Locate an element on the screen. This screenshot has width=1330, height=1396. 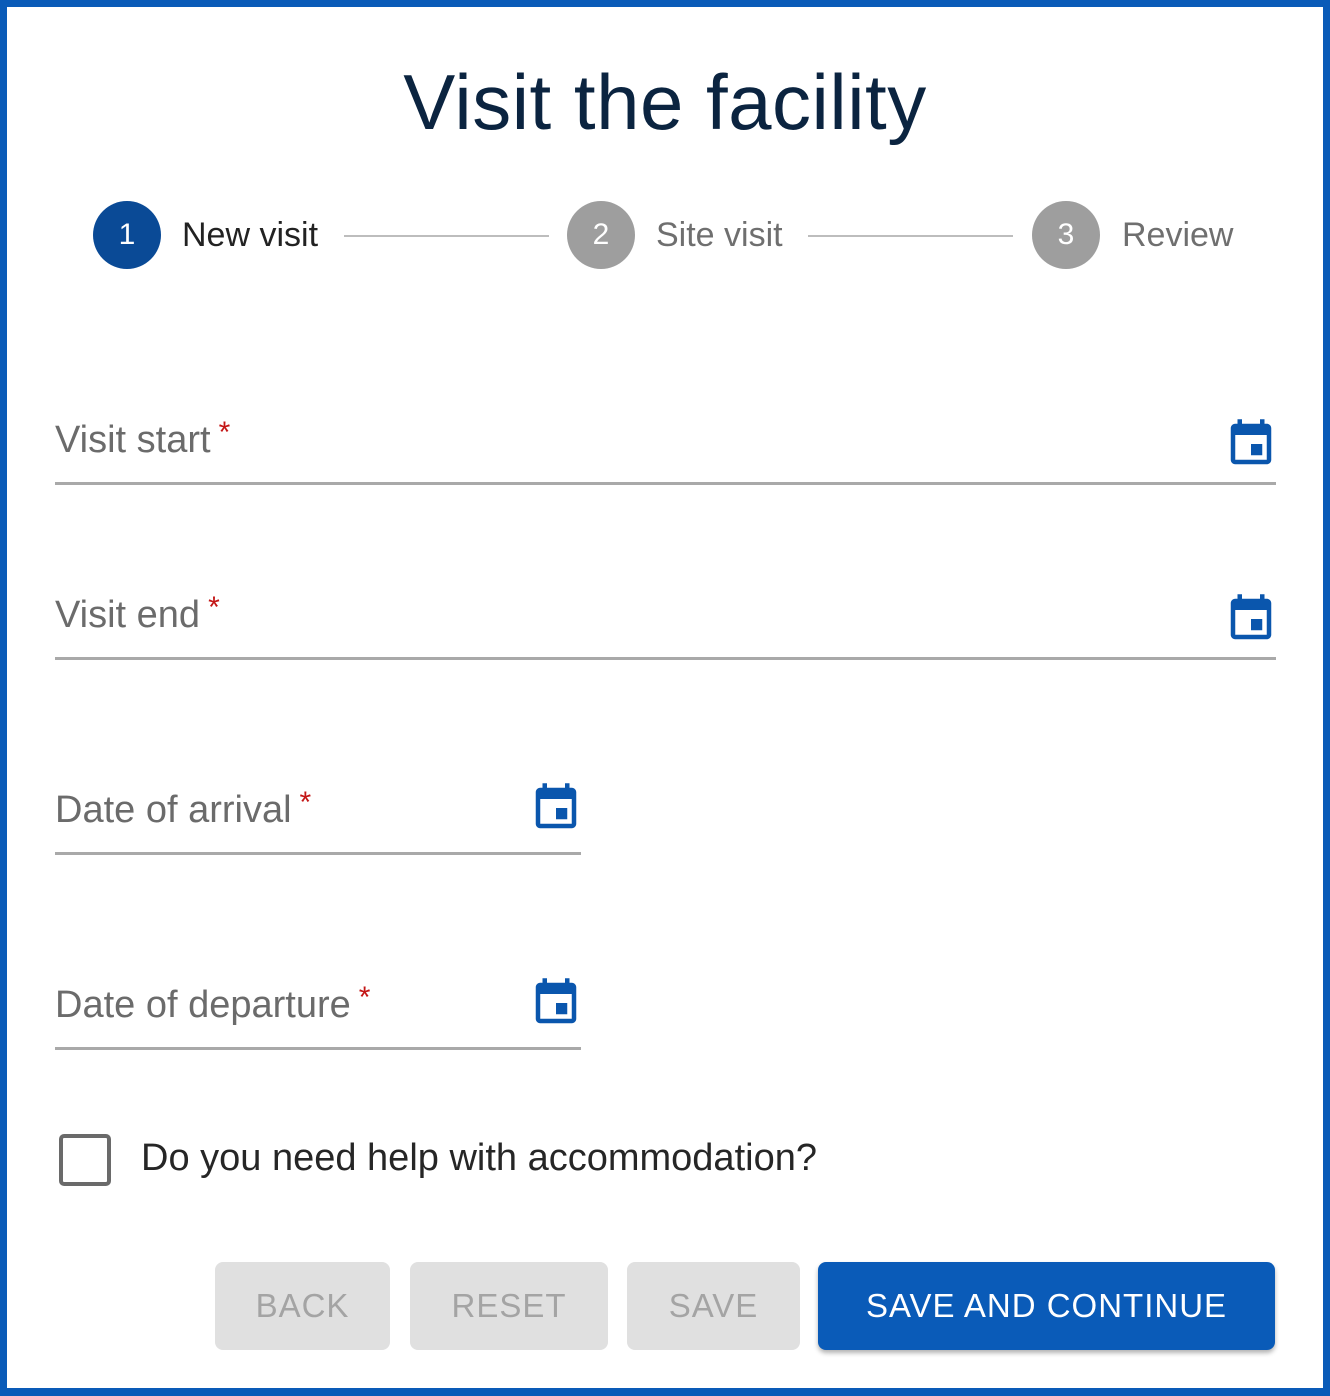
date-of-arrival-label-text: Date of arrival is located at coordinates (173, 810).